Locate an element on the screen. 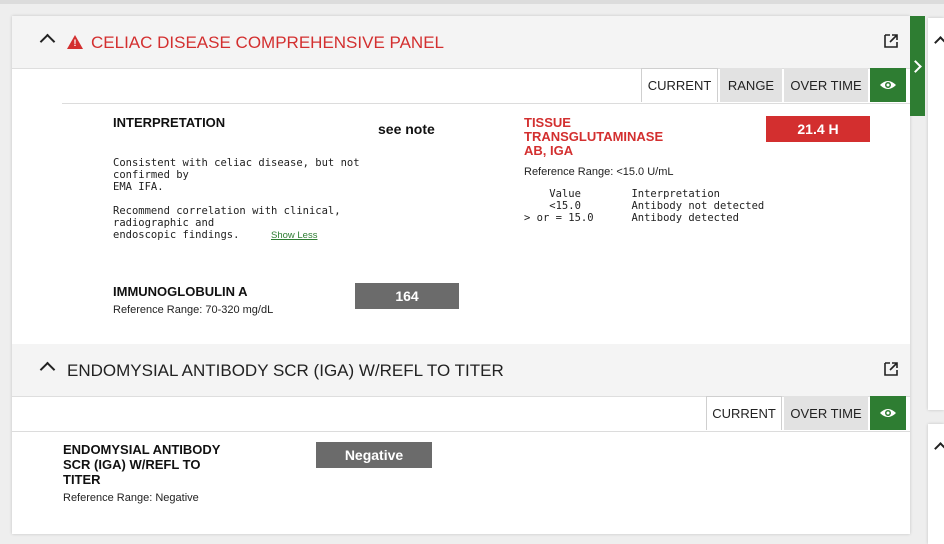 The height and width of the screenshot is (544, 944). side-panel-right-lower is located at coordinates (936, 484).